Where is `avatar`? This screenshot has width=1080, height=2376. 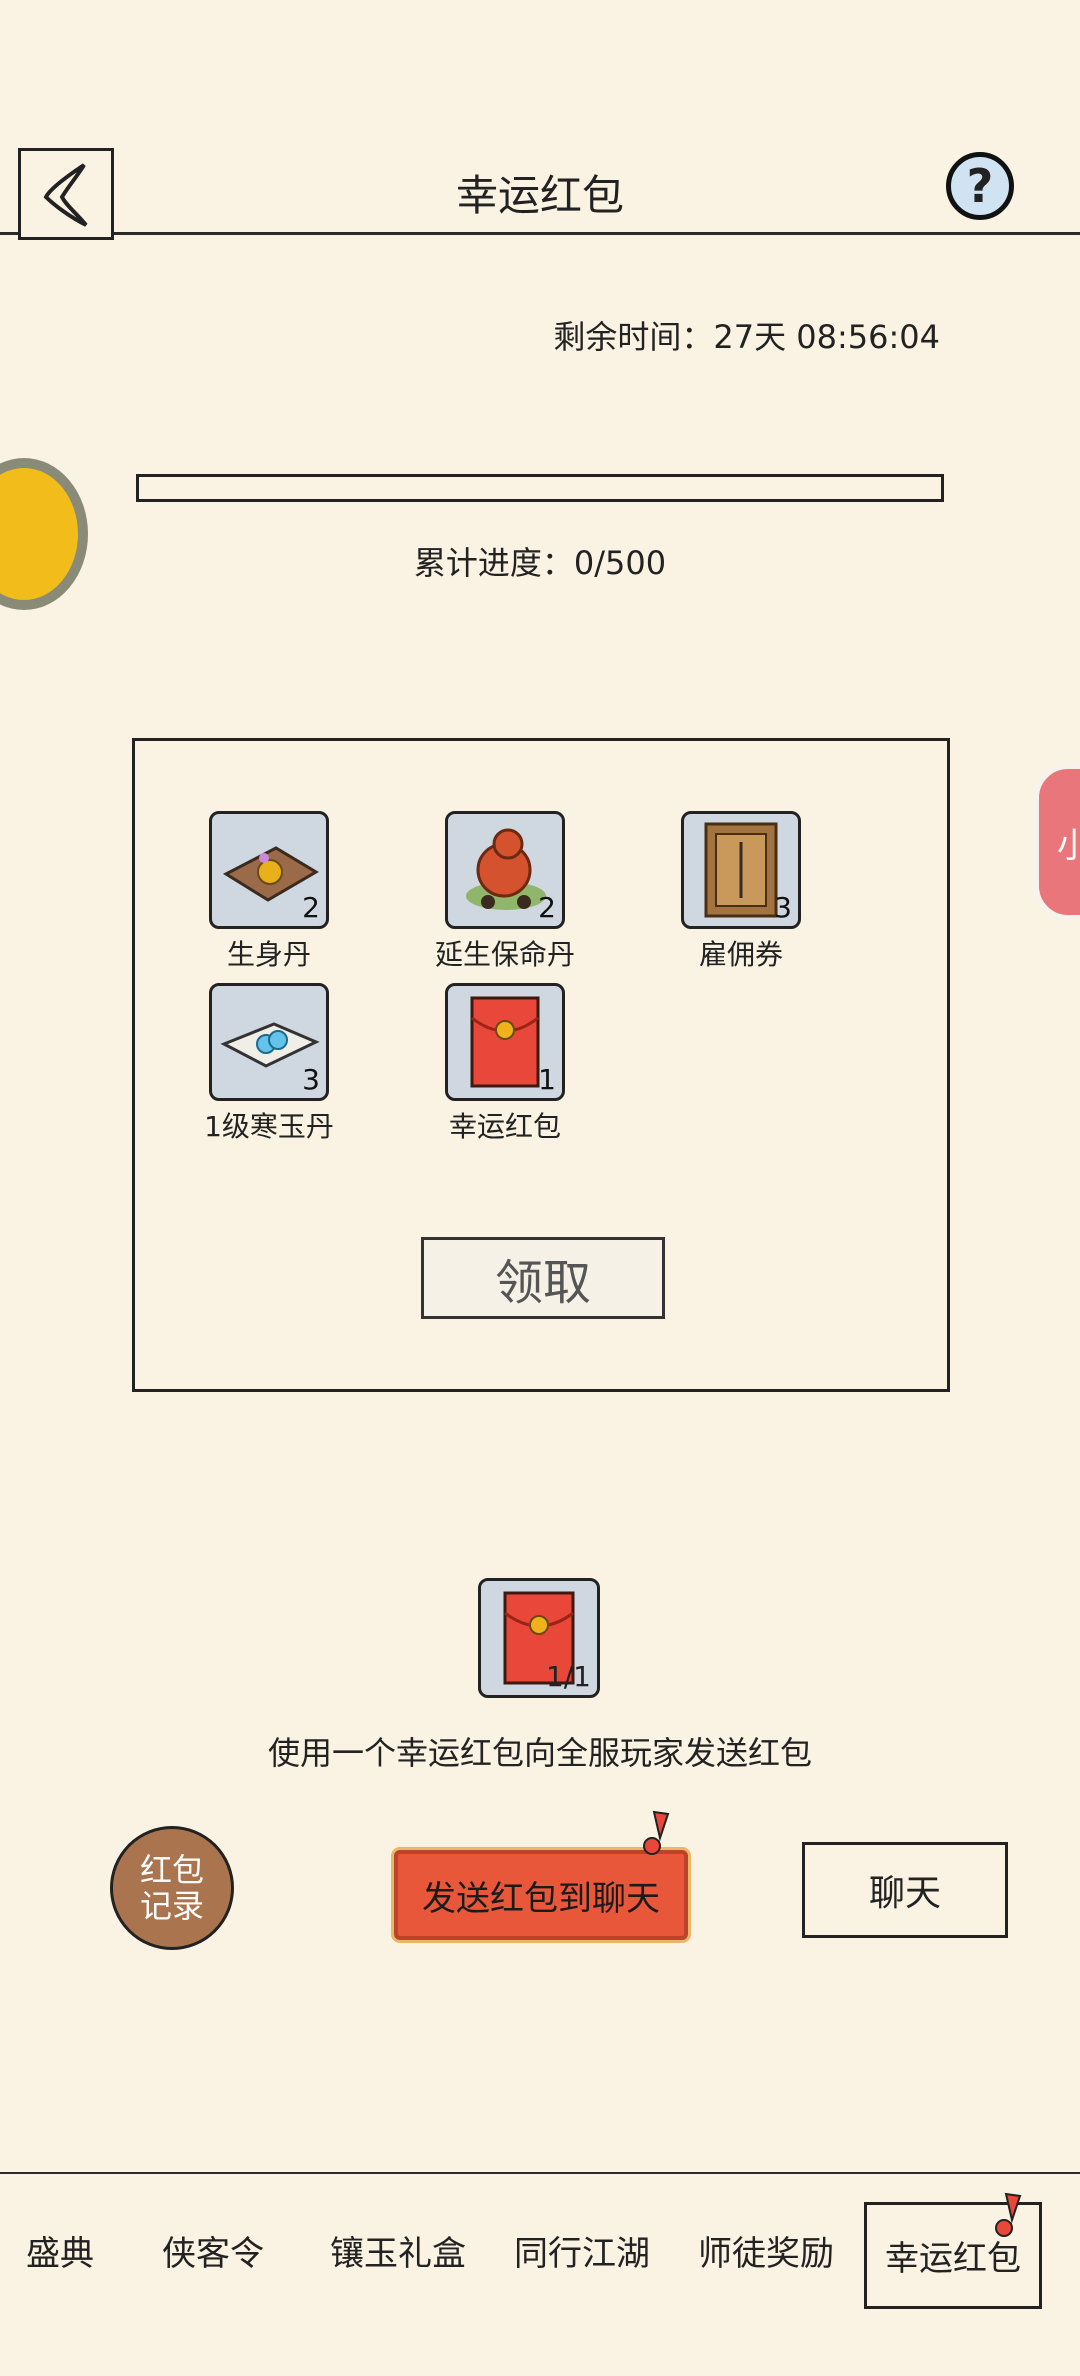
avatar is located at coordinates (44, 534).